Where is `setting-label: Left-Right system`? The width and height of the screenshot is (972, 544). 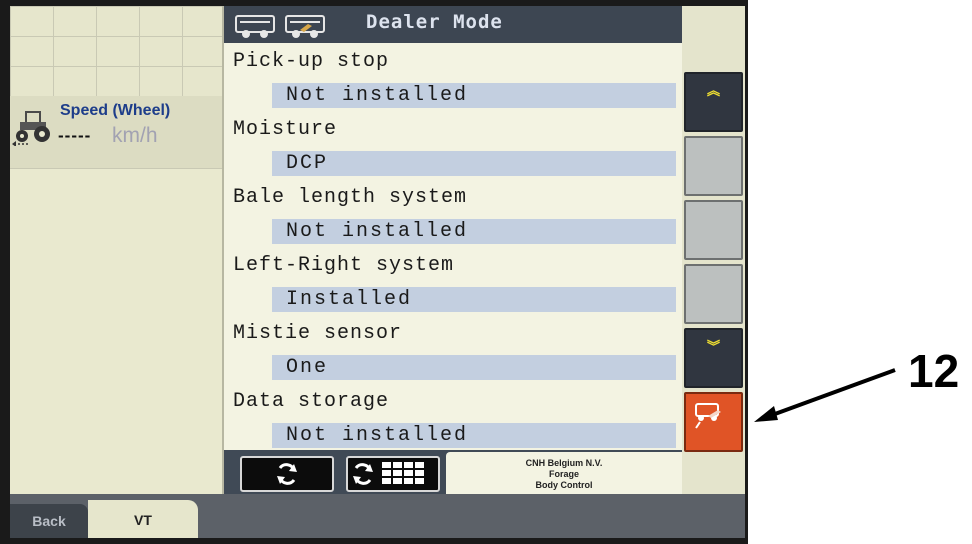
setting-label: Left-Right system is located at coordinates (344, 265).